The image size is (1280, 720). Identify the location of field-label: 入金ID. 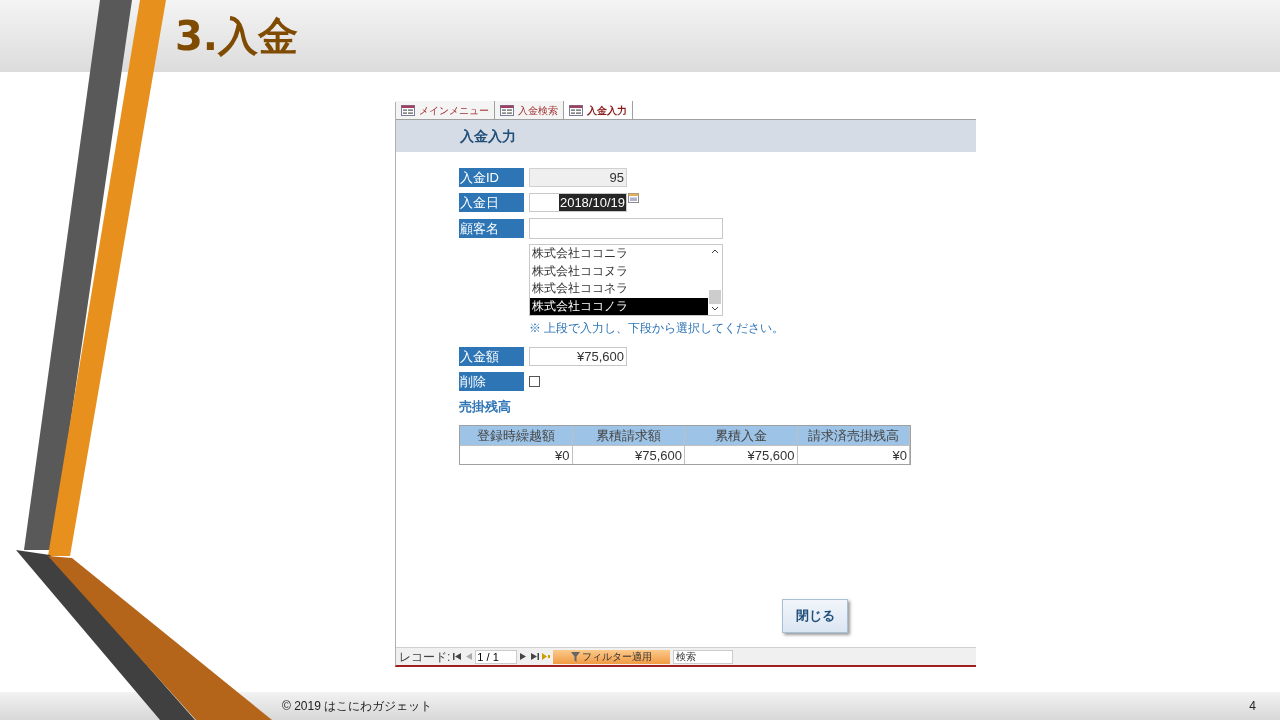
(491, 177).